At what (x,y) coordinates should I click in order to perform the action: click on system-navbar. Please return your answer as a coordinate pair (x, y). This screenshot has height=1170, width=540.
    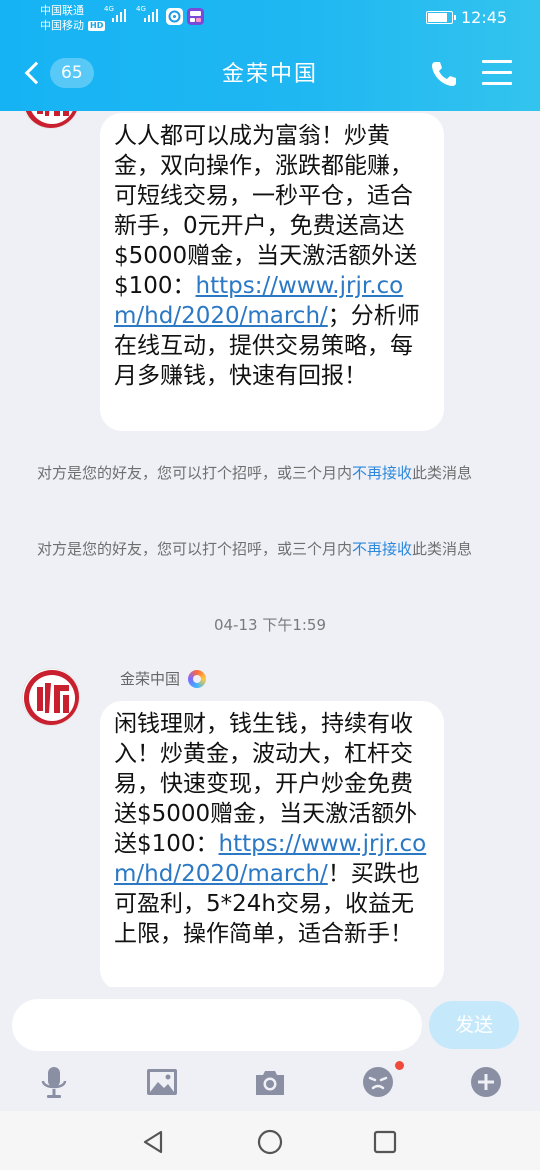
    Looking at the image, I should click on (270, 1140).